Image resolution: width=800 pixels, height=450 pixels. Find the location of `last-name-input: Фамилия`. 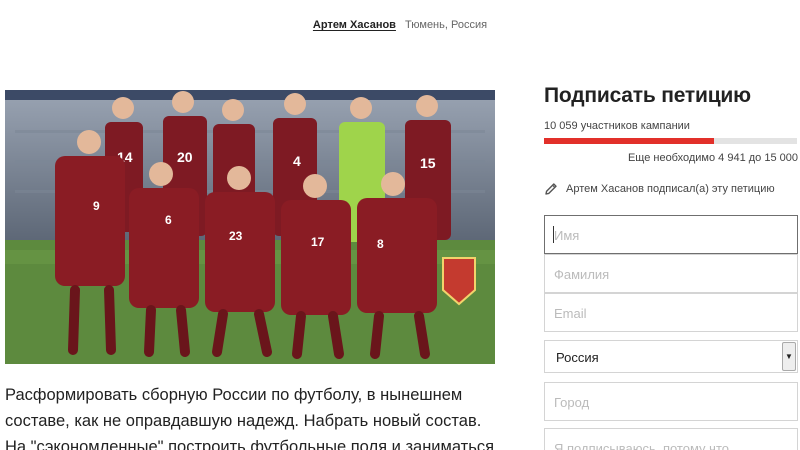

last-name-input: Фамилия is located at coordinates (671, 273).